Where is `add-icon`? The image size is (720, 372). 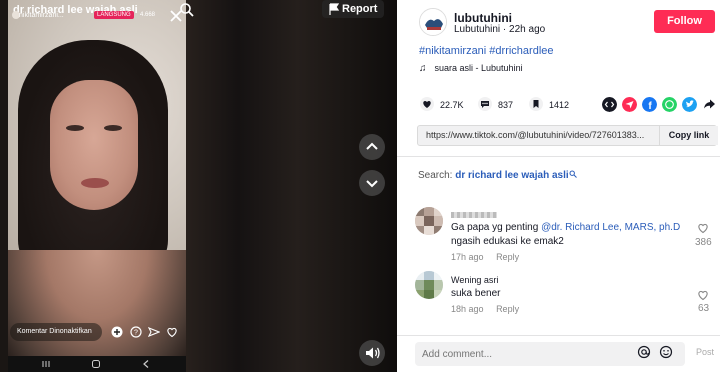 add-icon is located at coordinates (117, 332).